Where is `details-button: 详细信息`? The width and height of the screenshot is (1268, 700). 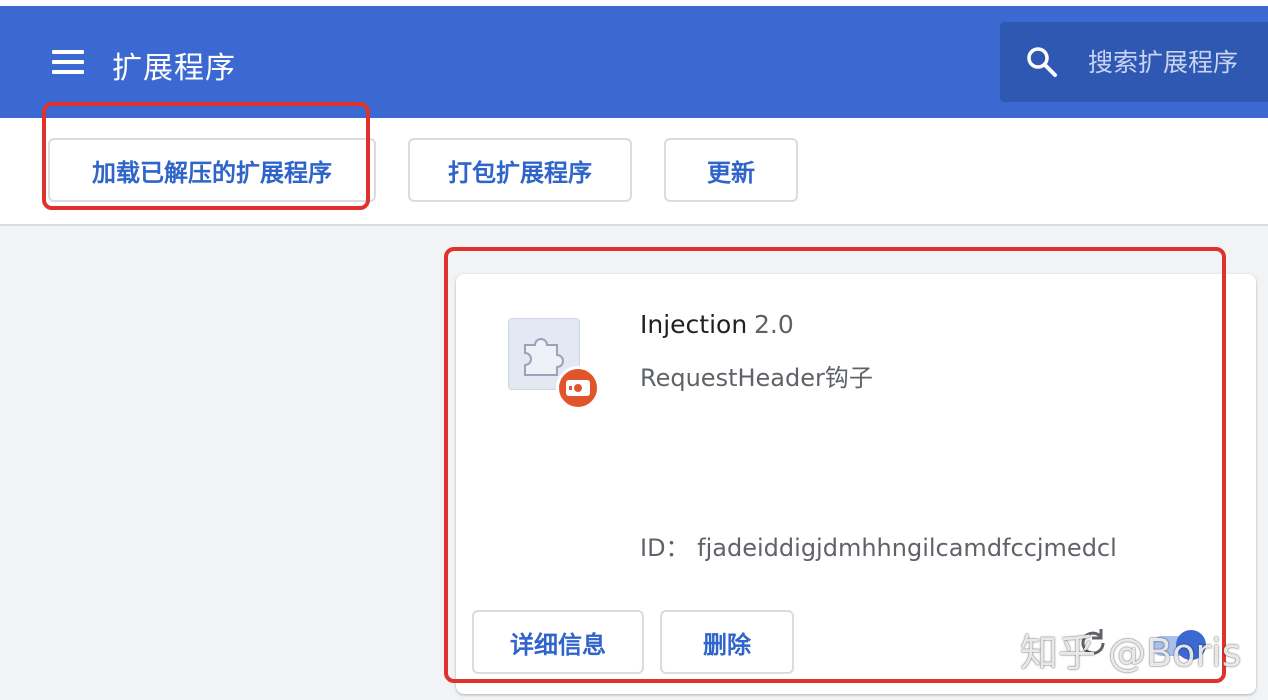 details-button: 详细信息 is located at coordinates (558, 642).